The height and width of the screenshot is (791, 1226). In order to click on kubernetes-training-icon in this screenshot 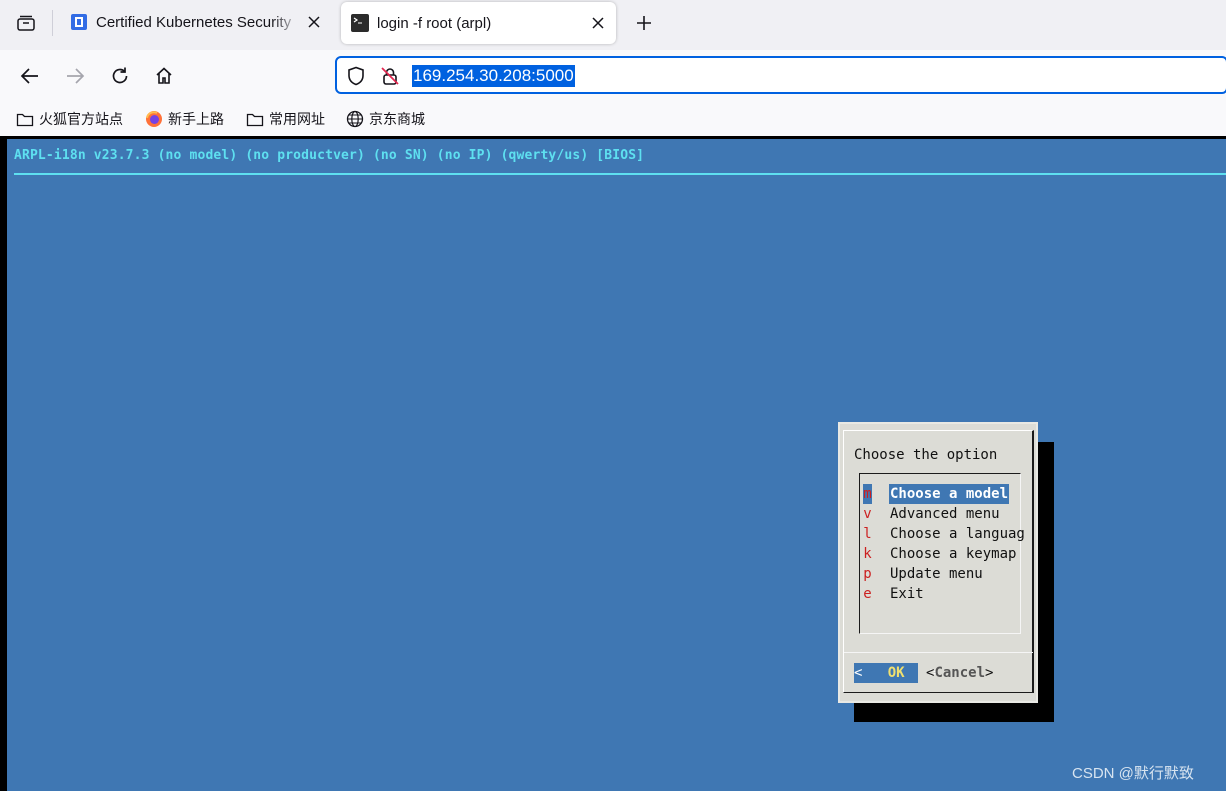, I will do `click(79, 22)`.